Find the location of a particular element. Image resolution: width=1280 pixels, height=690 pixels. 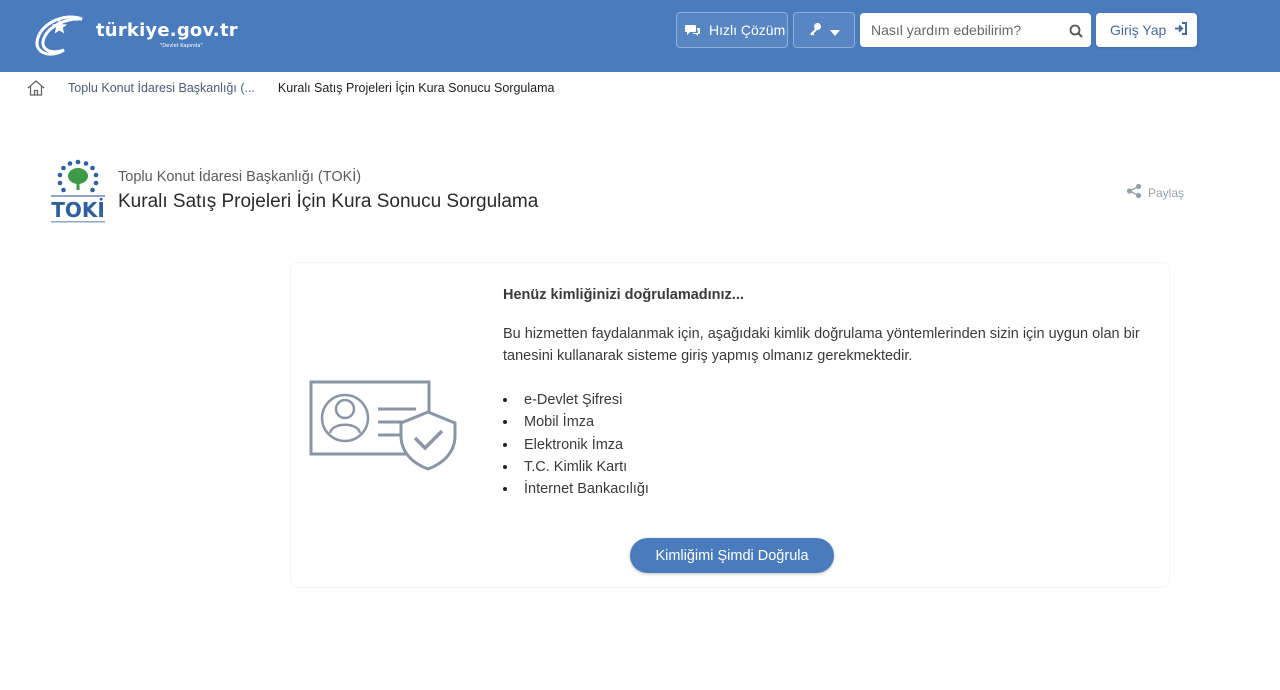

method-id-card: T.C. Kimlik Kartı is located at coordinates (576, 467).